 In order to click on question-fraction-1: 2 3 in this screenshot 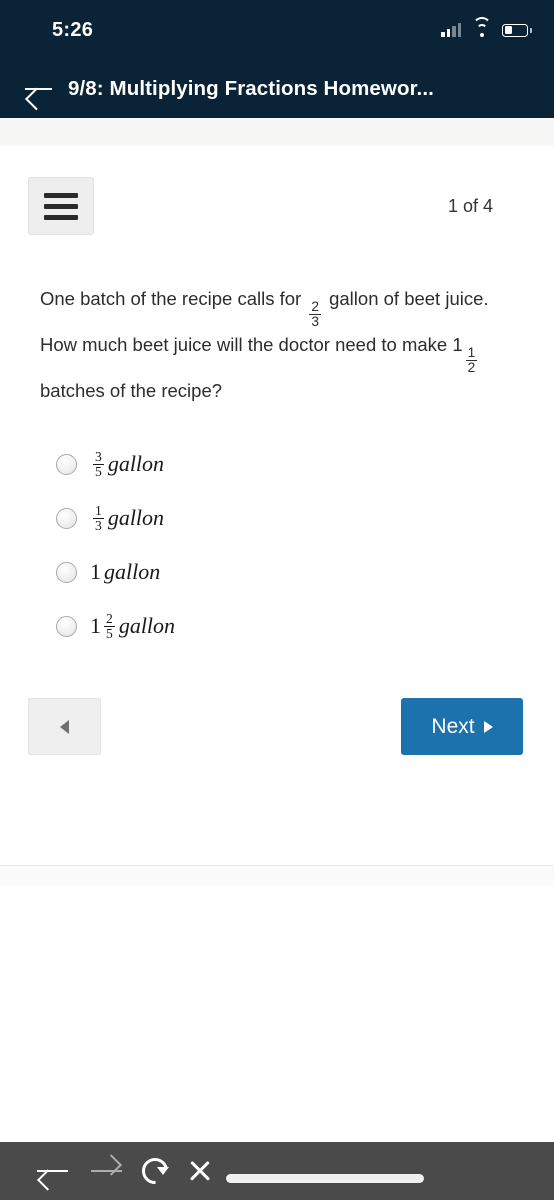, I will do `click(315, 313)`.